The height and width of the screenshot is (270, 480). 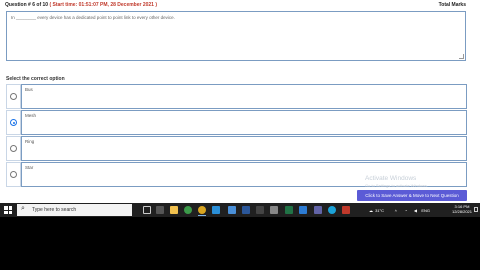 I want to click on option-row: Bus, so click(x=236, y=96).